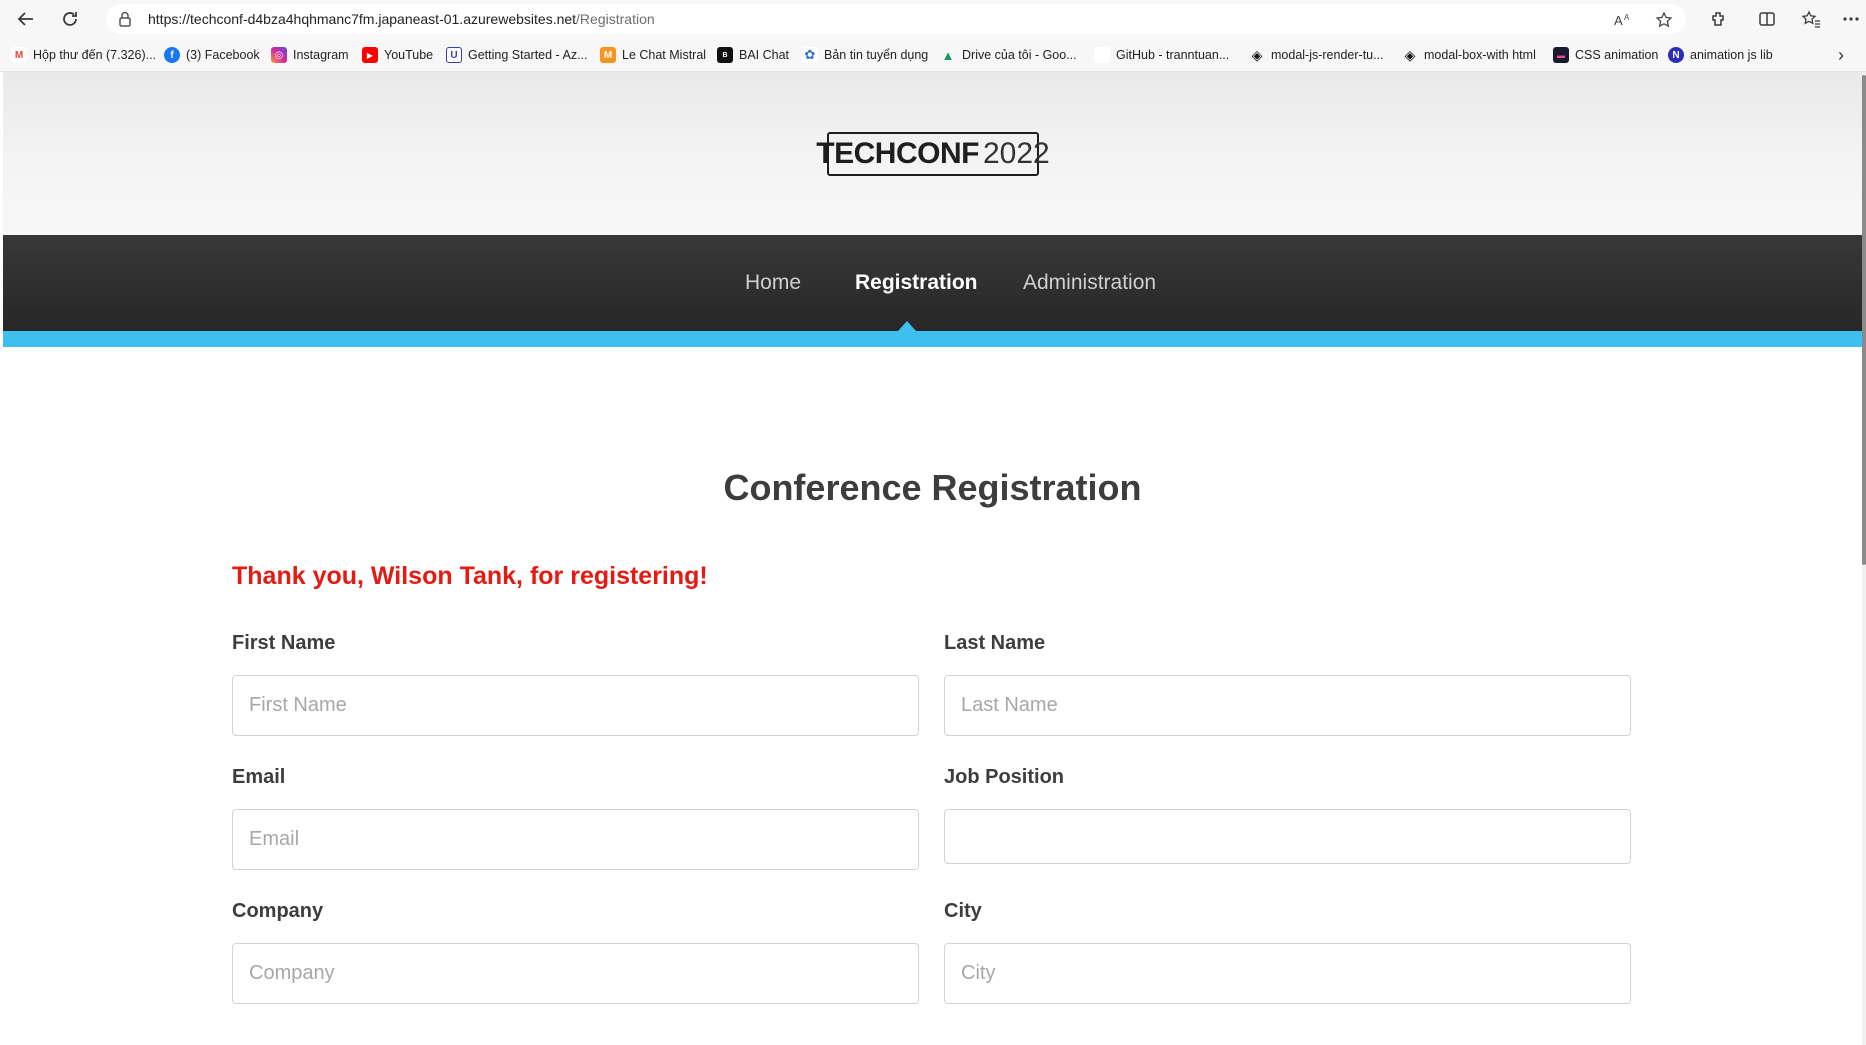  I want to click on first-name-label: First Name, so click(284, 643).